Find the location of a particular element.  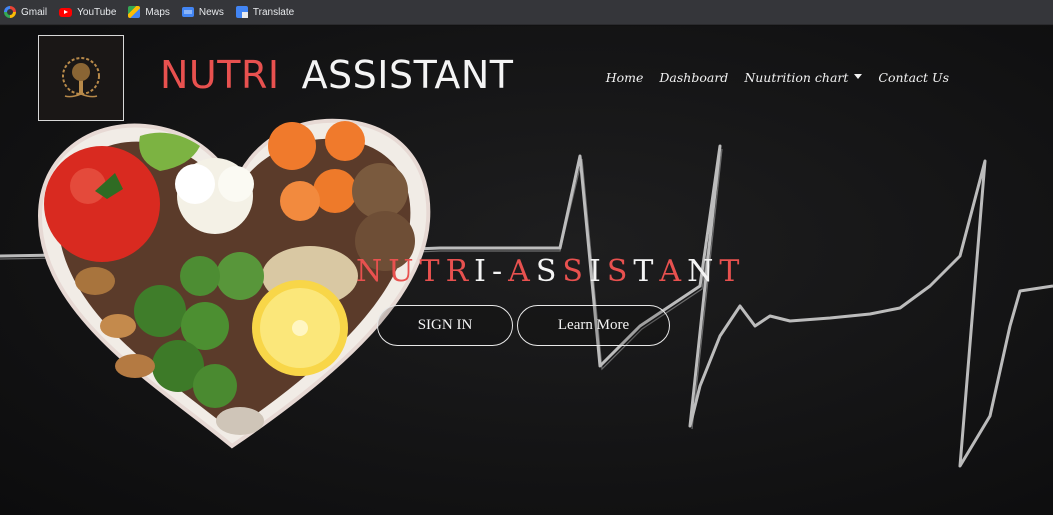

brand-title: NUTRI ASSISTANT is located at coordinates (337, 75).